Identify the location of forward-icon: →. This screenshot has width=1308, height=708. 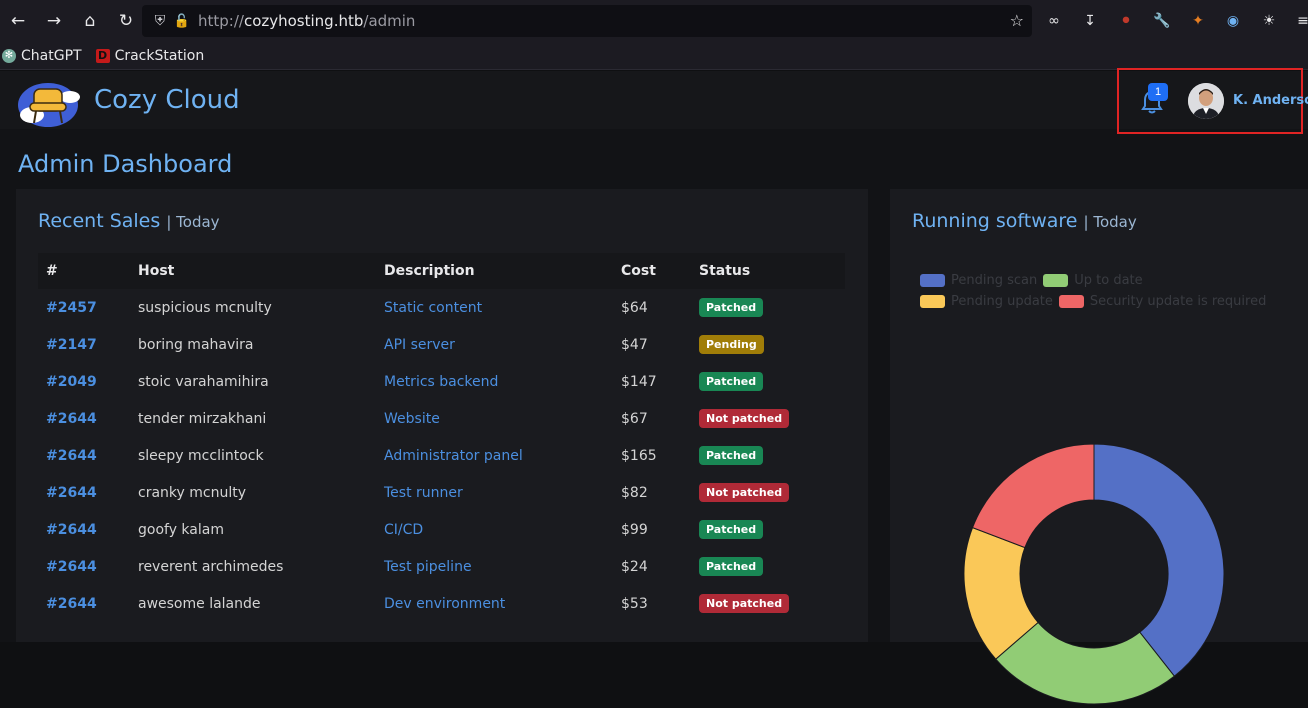
(54, 21).